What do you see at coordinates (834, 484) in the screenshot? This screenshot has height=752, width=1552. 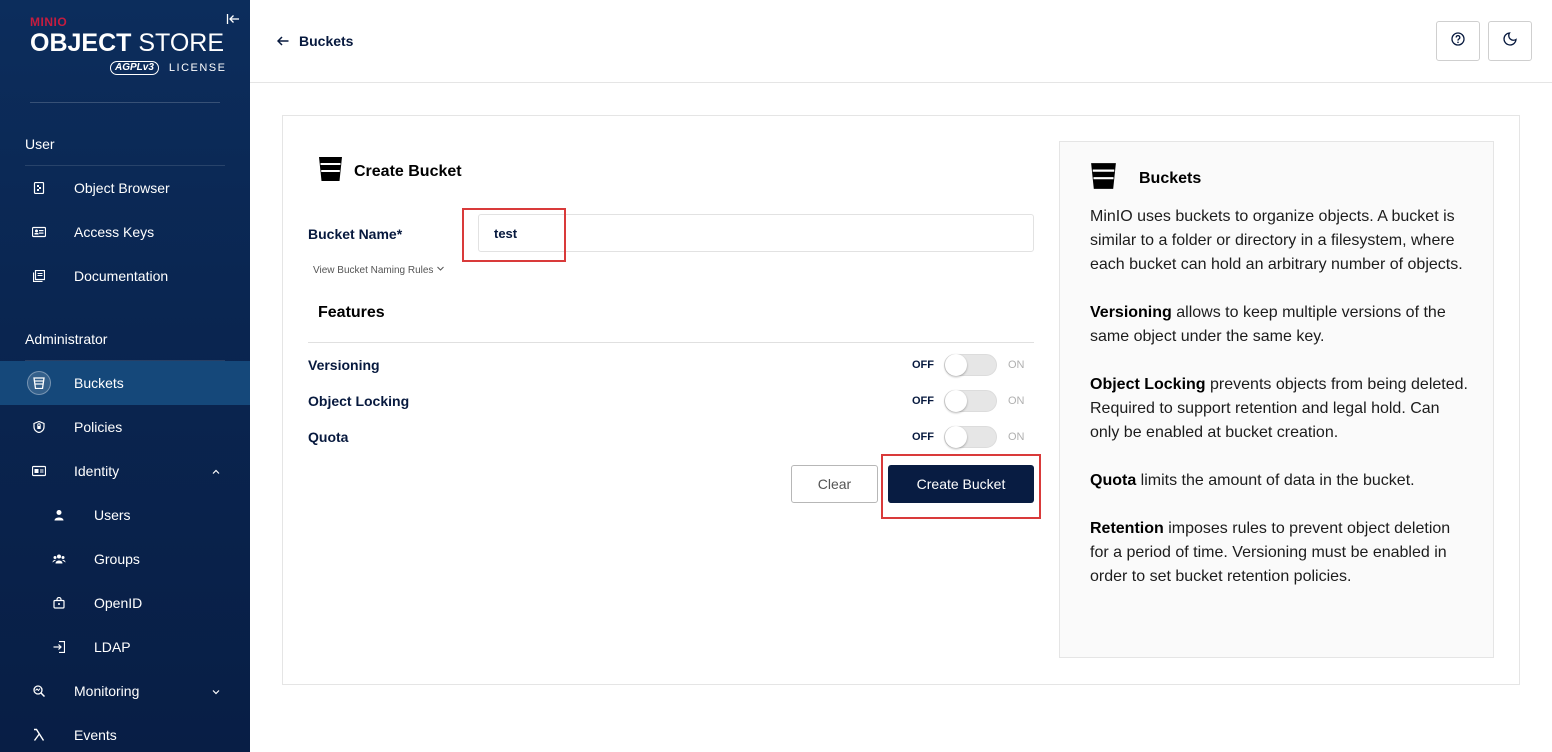 I see `clear-button: Clear` at bounding box center [834, 484].